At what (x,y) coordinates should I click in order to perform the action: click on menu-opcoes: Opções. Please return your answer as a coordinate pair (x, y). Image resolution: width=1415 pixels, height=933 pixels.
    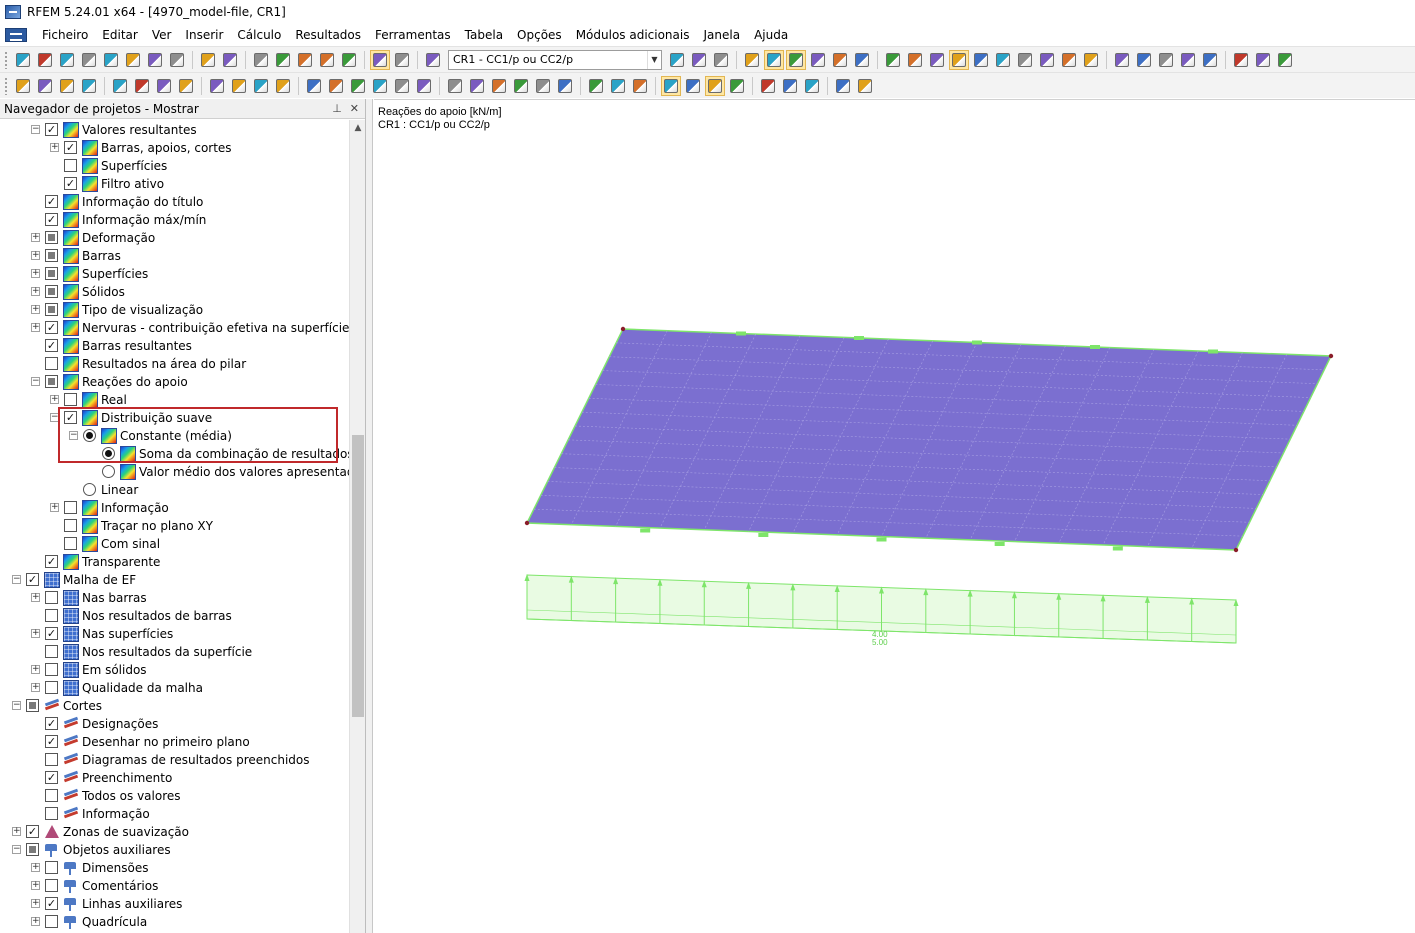
    Looking at the image, I should click on (539, 35).